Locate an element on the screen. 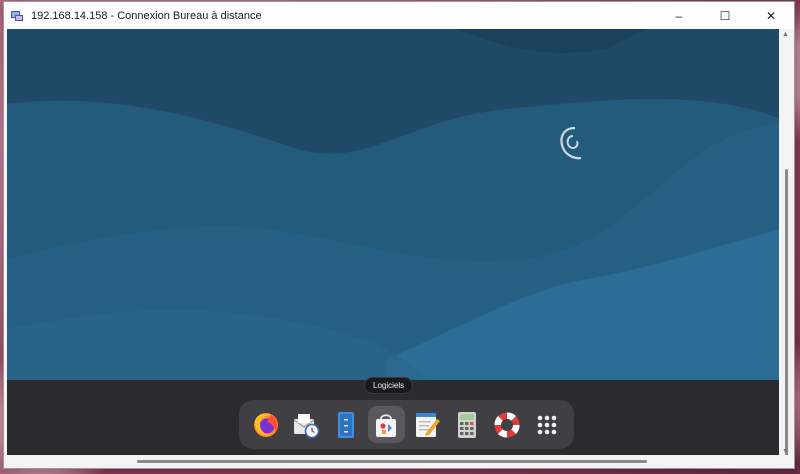 This screenshot has width=800, height=474. dock-item-firefox is located at coordinates (265, 424).